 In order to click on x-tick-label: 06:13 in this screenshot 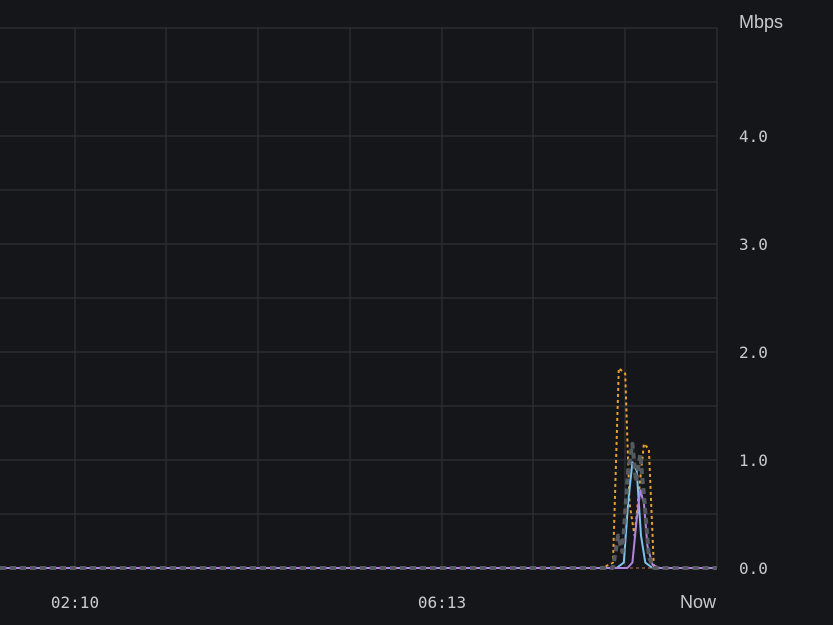, I will do `click(442, 602)`.